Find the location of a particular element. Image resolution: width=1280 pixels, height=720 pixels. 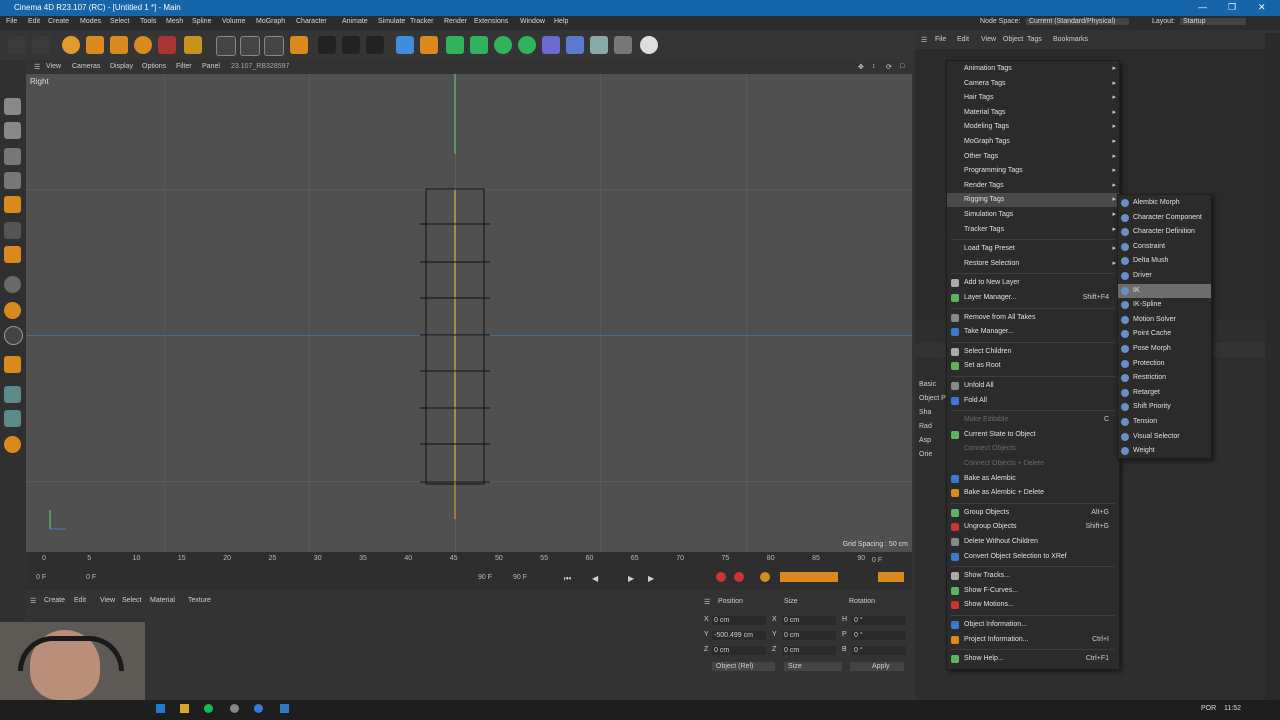

menu-select: Select is located at coordinates (119, 21).